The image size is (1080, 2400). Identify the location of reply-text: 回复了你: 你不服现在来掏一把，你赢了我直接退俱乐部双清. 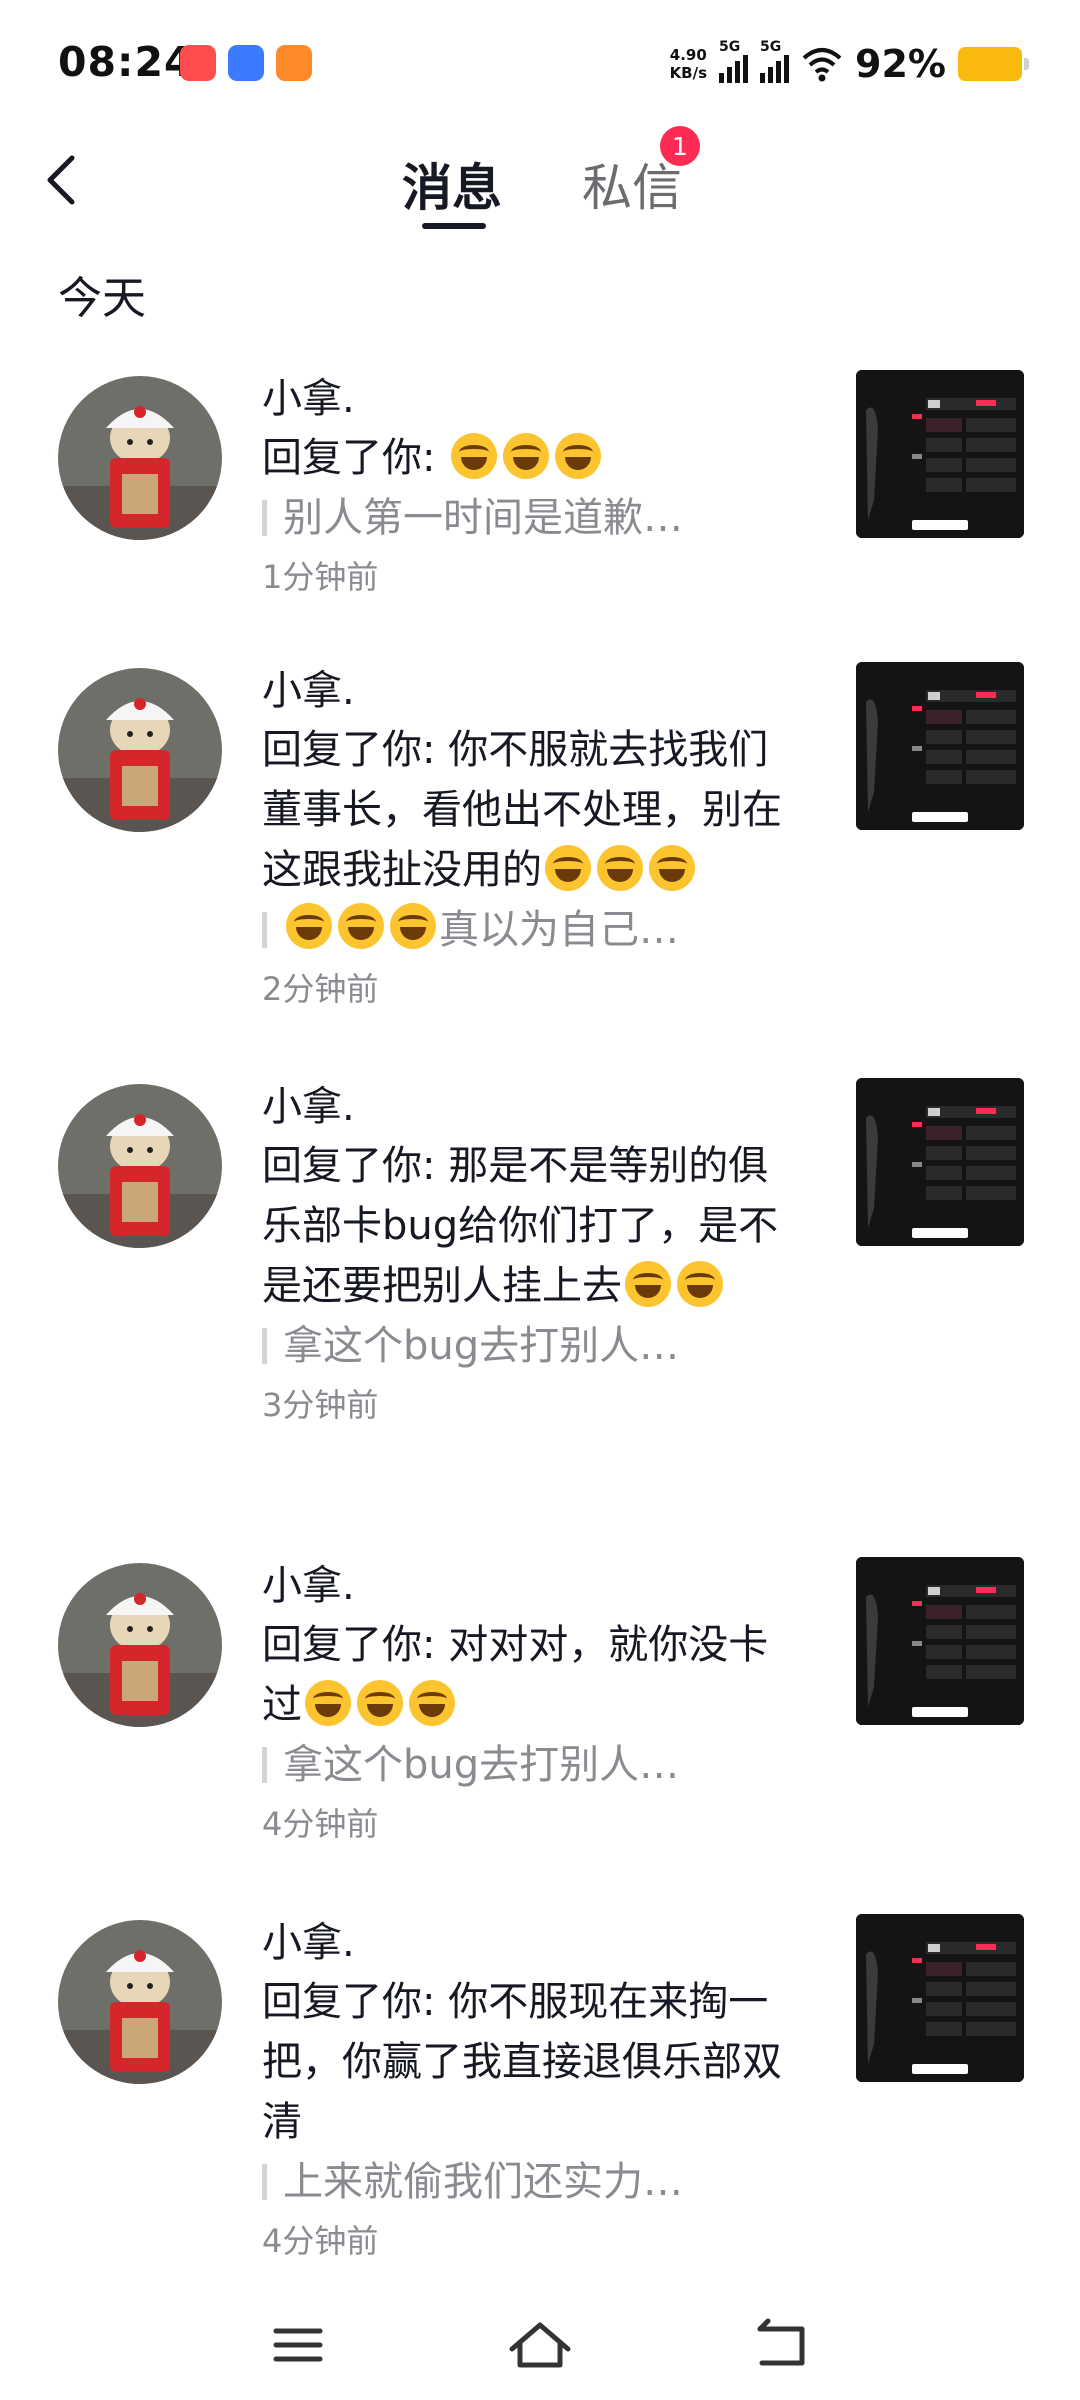
(522, 2062).